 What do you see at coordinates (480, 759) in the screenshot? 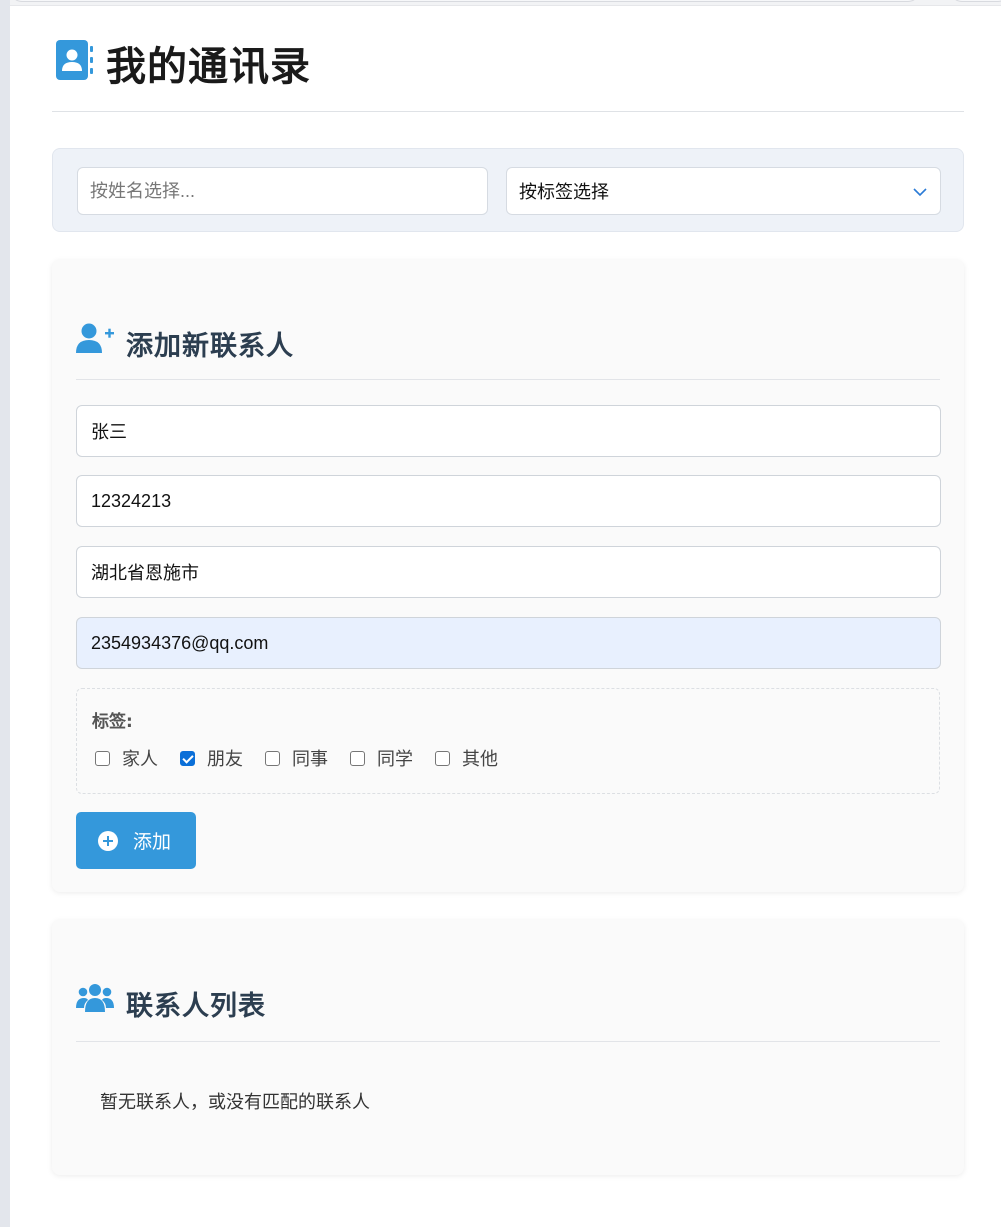
I see `tag-label-other: 其他` at bounding box center [480, 759].